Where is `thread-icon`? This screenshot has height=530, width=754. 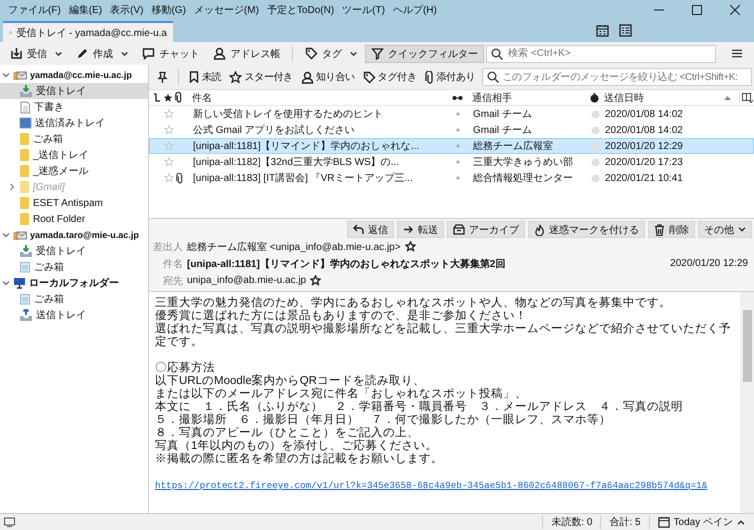
thread-icon is located at coordinates (157, 97).